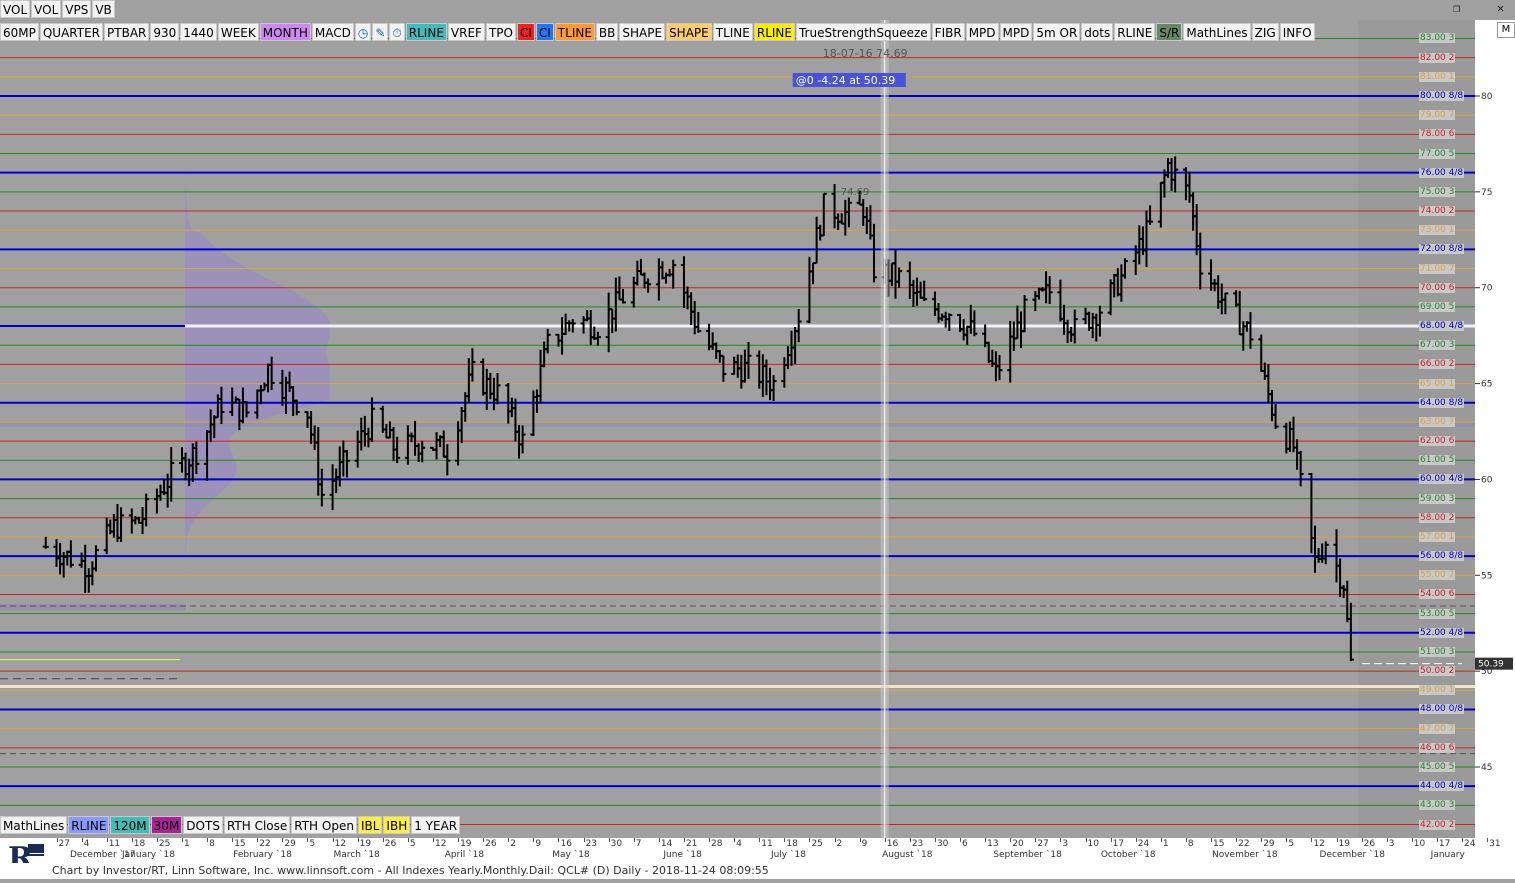  I want to click on price-tick-label: 45, so click(1486, 768).